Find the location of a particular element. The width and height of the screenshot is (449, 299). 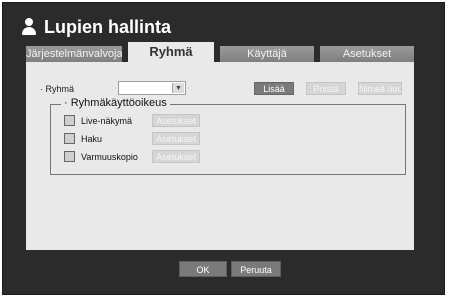

tab-administrator: Järjestelmänvalvoja is located at coordinates (74, 54).